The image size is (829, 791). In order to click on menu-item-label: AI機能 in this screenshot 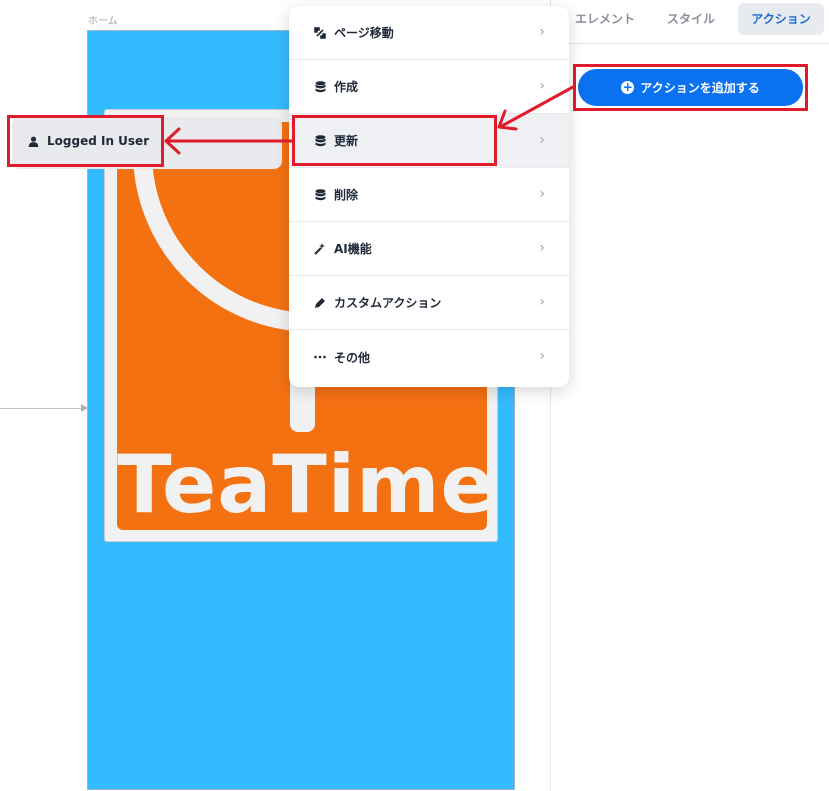, I will do `click(353, 249)`.